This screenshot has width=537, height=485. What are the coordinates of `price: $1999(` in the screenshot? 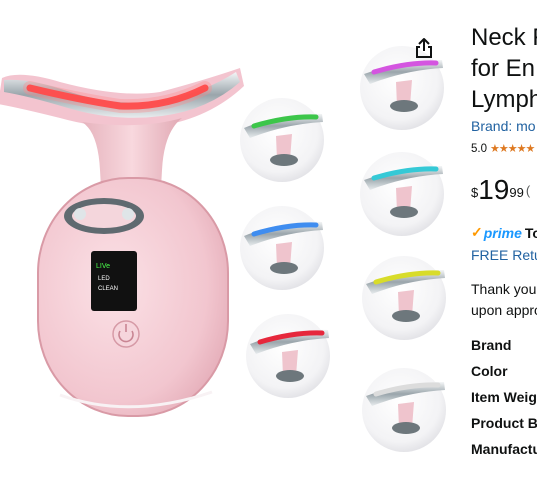 It's located at (500, 192).